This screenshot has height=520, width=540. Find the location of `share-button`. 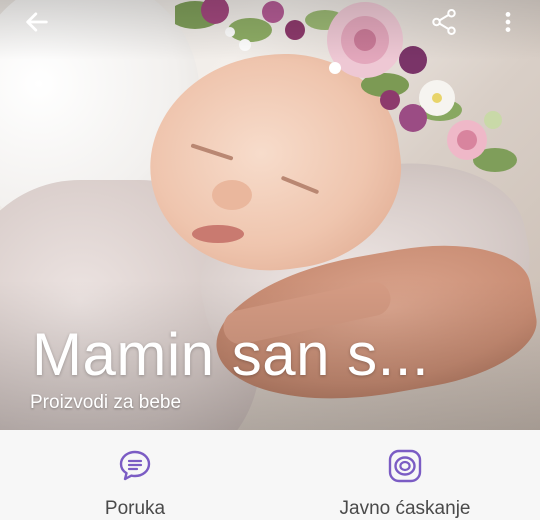

share-button is located at coordinates (444, 22).